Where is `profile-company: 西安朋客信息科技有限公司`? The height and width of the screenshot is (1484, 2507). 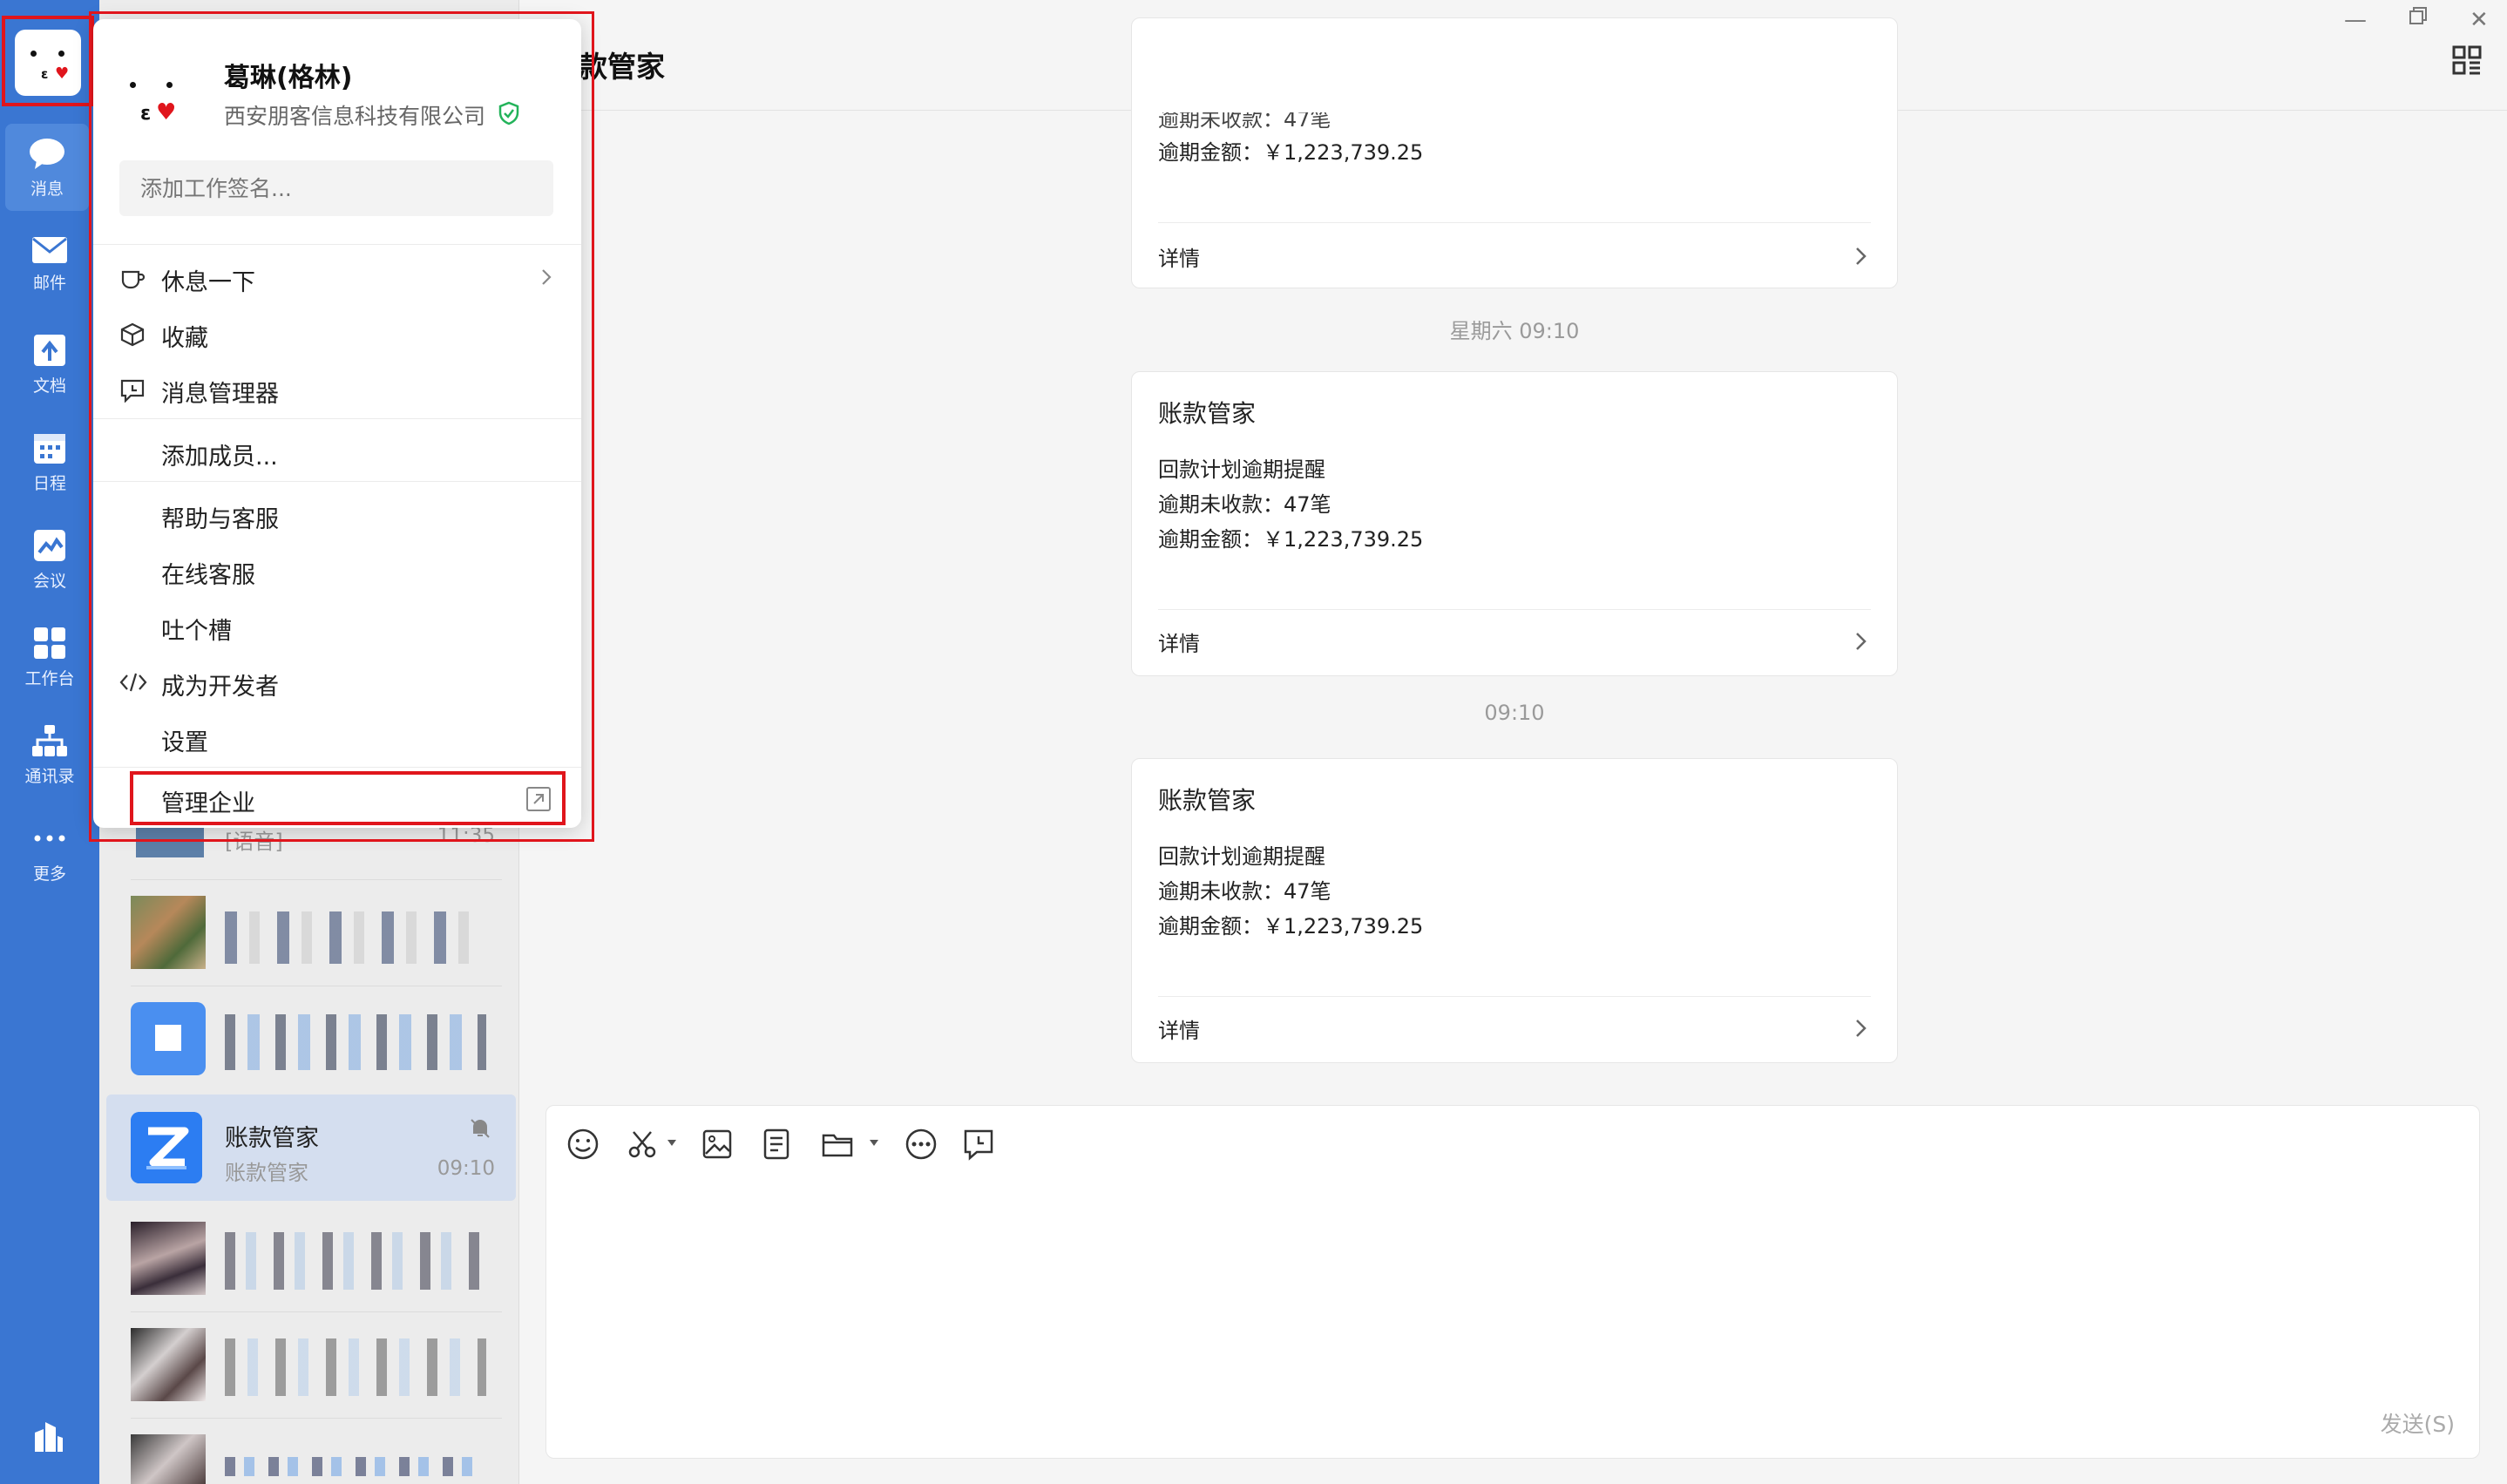 profile-company: 西安朋客信息科技有限公司 is located at coordinates (355, 116).